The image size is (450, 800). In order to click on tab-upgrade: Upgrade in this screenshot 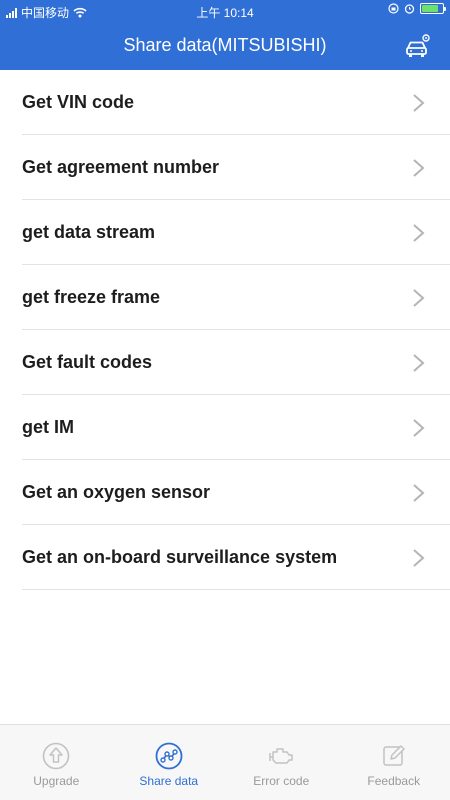, I will do `click(56, 762)`.